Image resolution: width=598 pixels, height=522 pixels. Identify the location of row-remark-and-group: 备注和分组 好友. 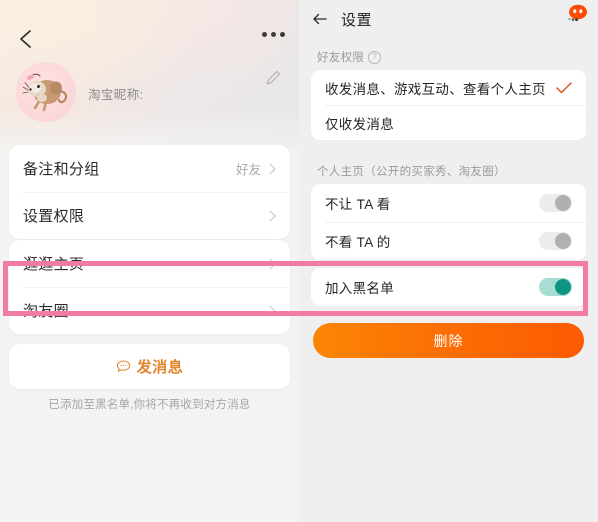
(149, 168).